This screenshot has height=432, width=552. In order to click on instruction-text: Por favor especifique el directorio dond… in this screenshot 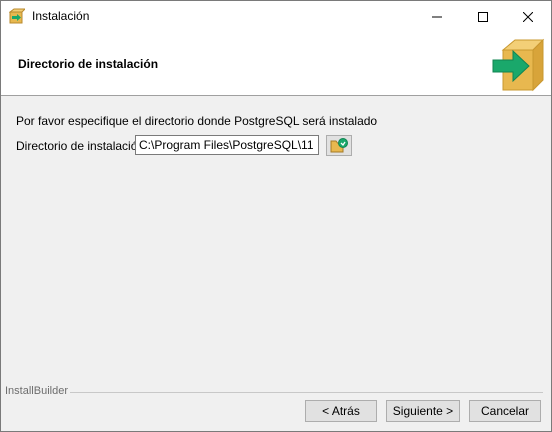, I will do `click(197, 121)`.